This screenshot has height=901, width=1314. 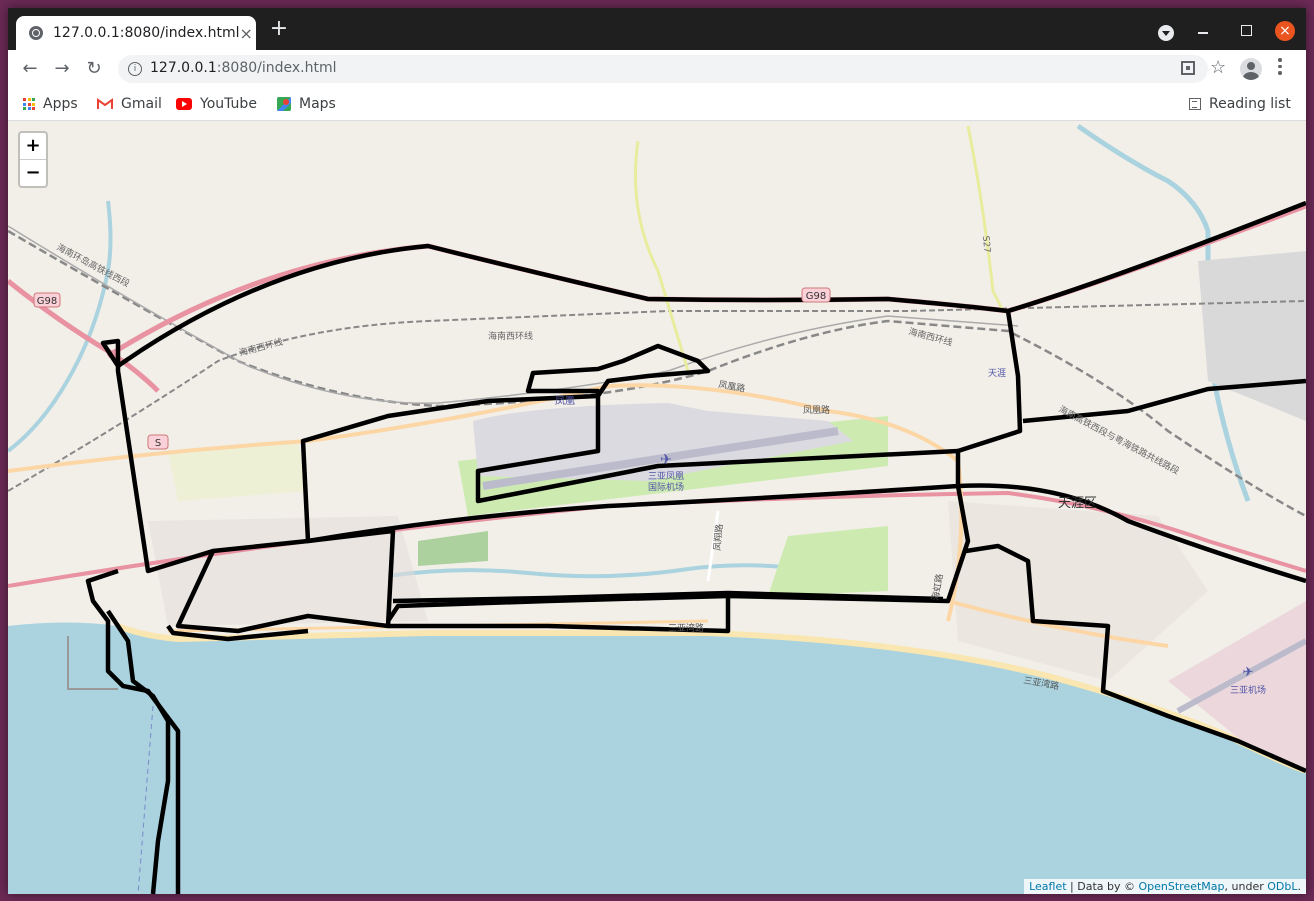 What do you see at coordinates (1280, 68) in the screenshot?
I see `menu-icon` at bounding box center [1280, 68].